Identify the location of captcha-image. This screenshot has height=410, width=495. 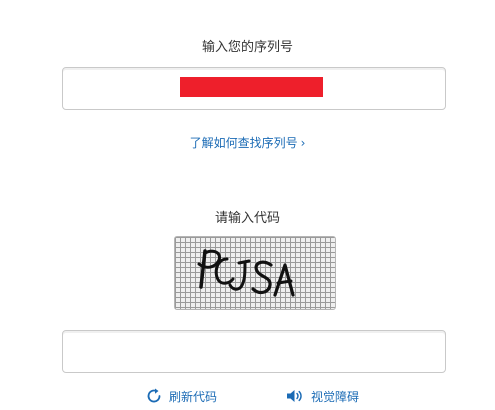
(255, 273).